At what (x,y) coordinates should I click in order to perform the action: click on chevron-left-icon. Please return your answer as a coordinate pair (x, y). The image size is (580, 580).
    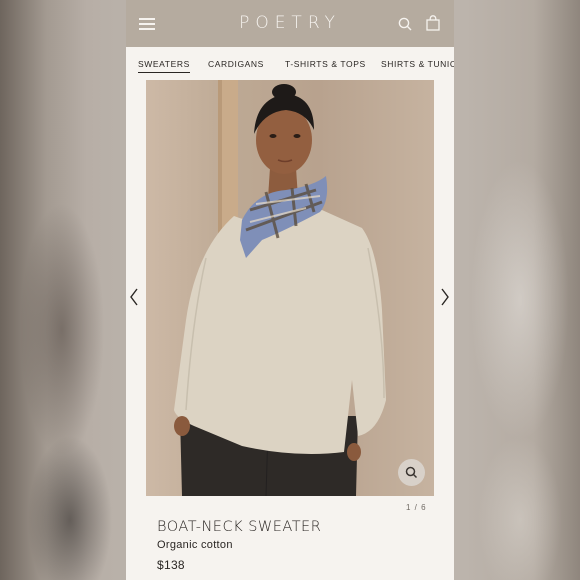
    Looking at the image, I should click on (134, 297).